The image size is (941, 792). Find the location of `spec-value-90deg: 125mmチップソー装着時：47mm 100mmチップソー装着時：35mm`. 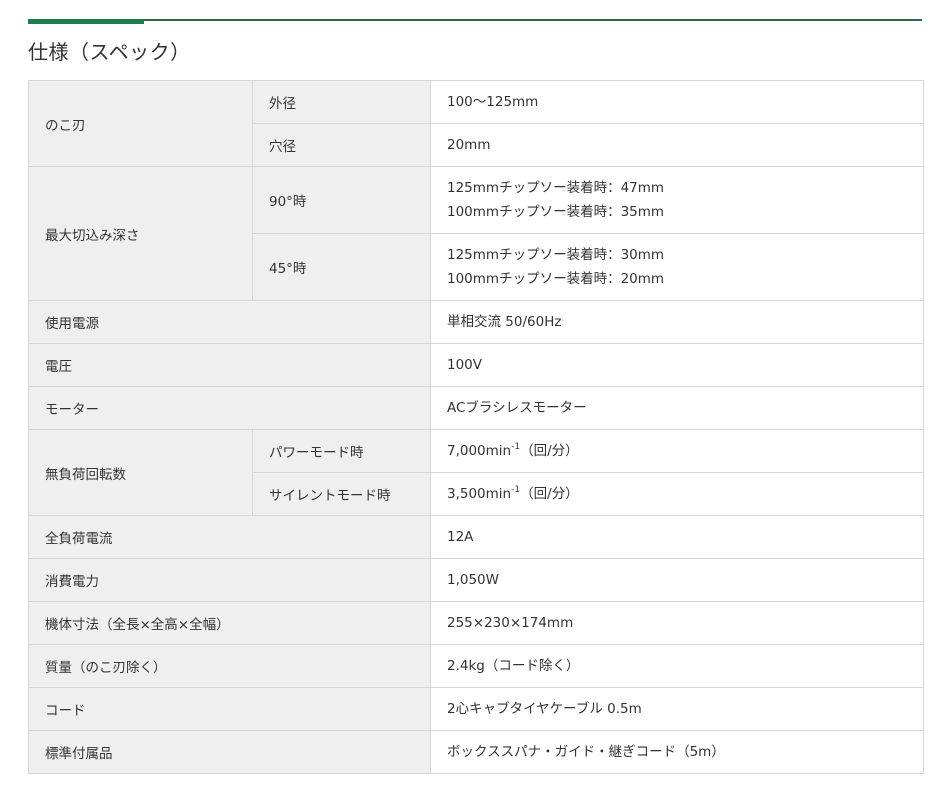

spec-value-90deg: 125mmチップソー装着時：47mm 100mmチップソー装着時：35mm is located at coordinates (677, 200).